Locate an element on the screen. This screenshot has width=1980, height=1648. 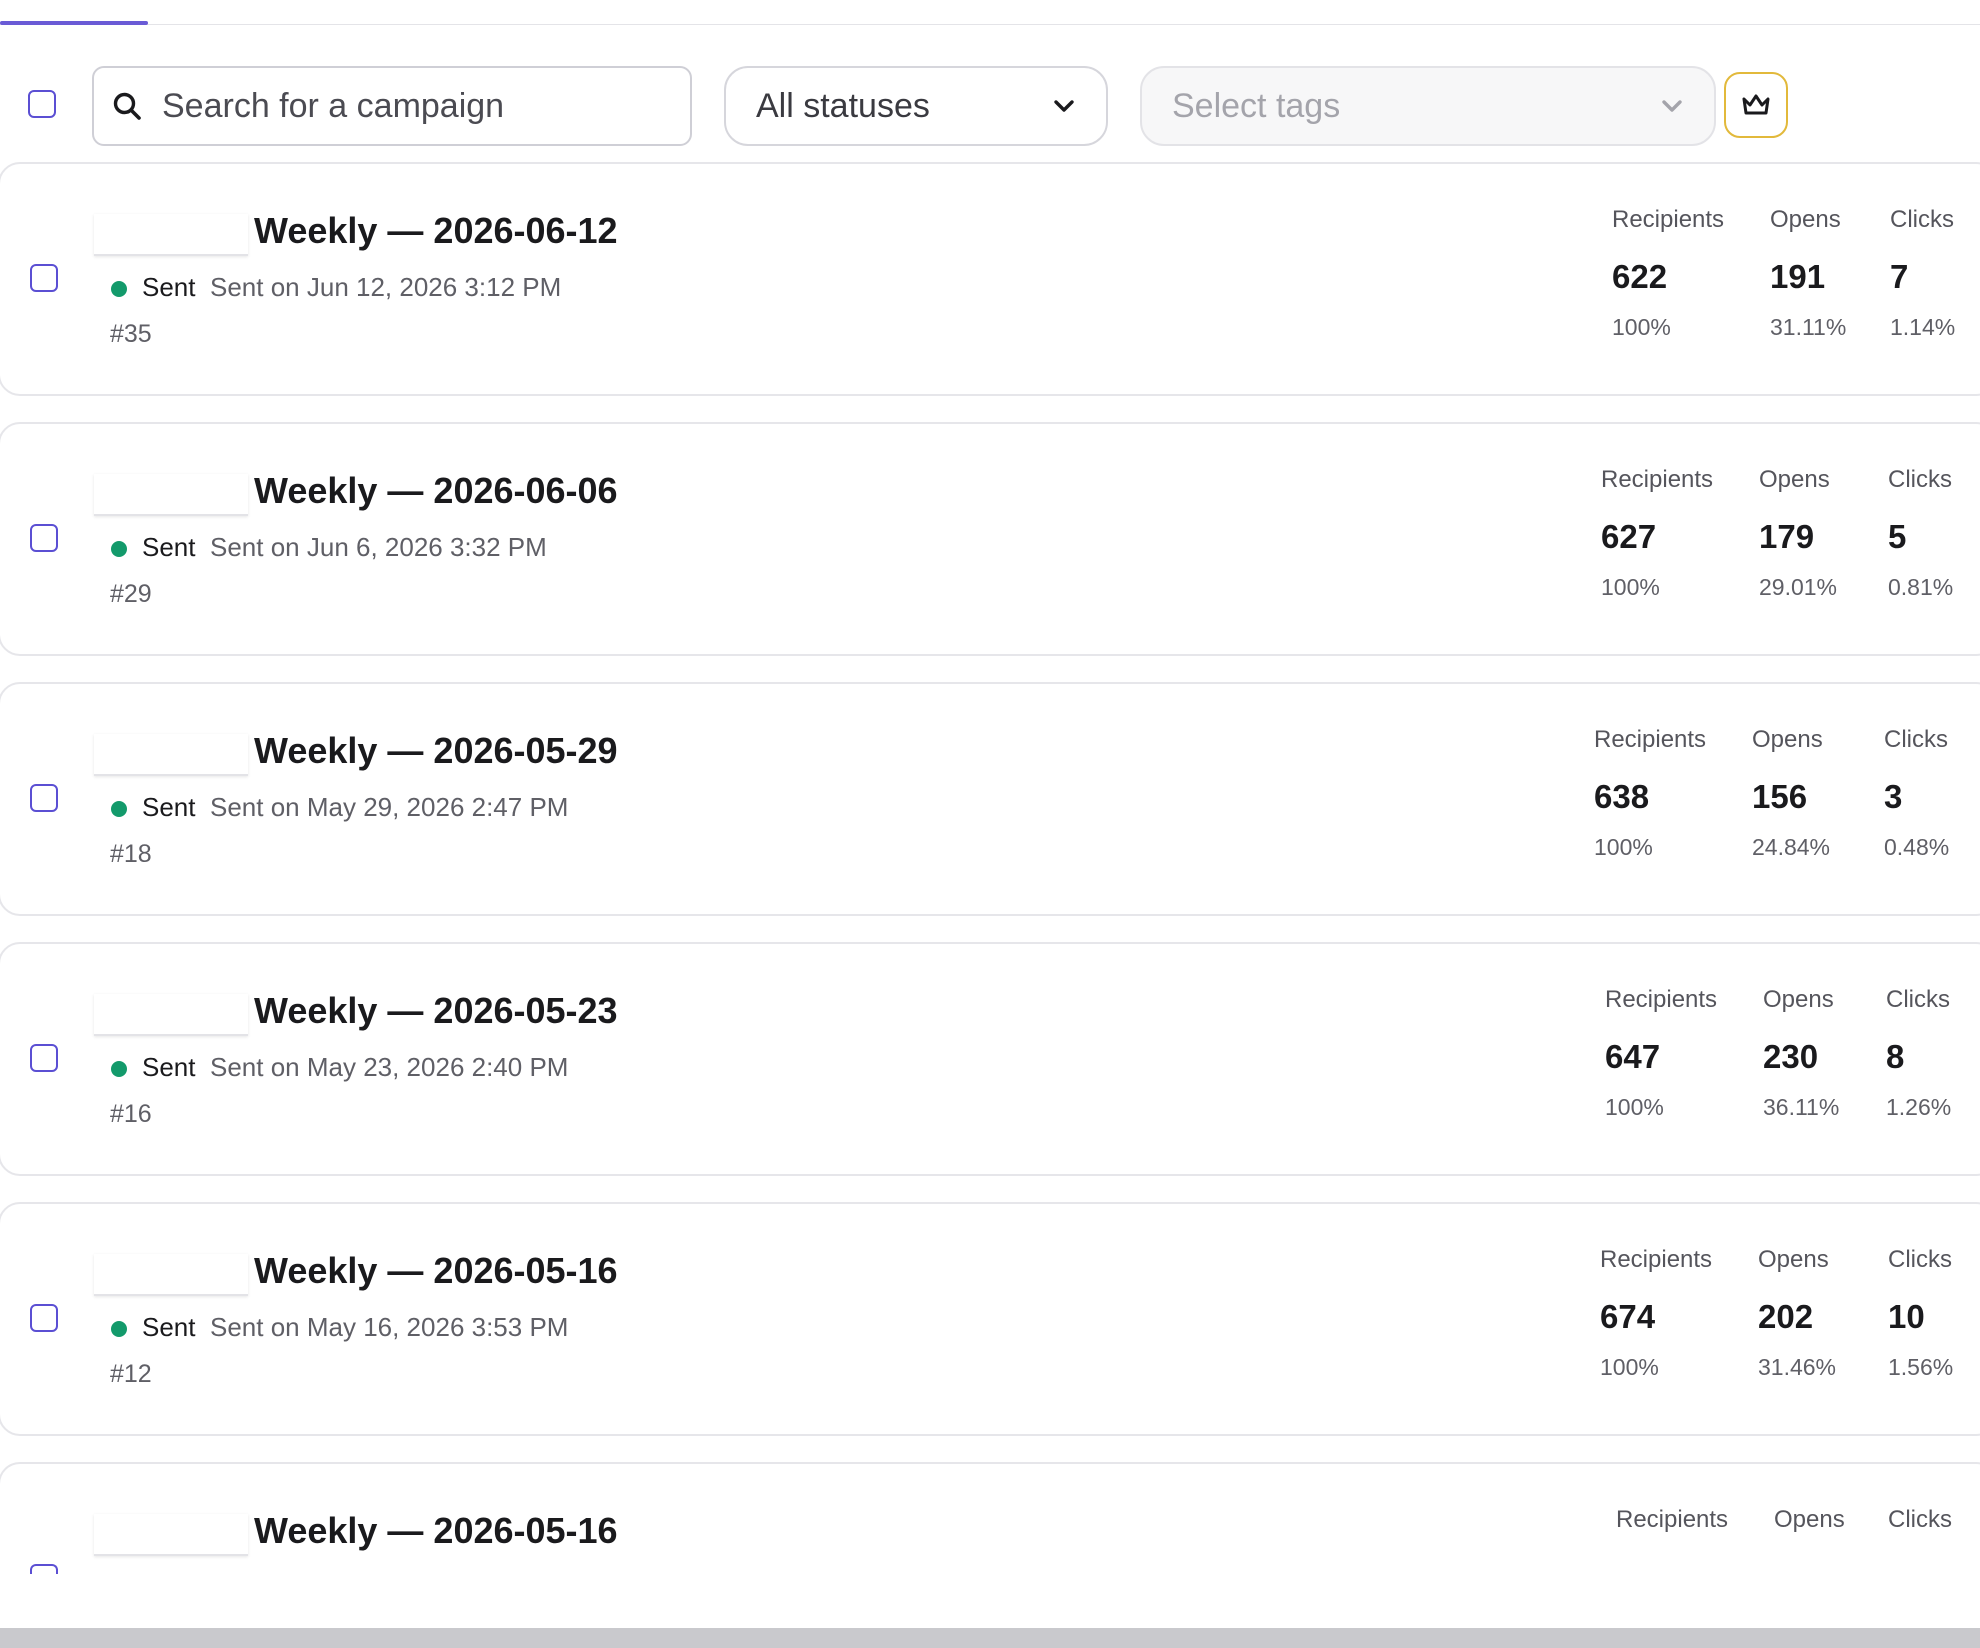
clicks-stat: Clicks 8 1.26% is located at coordinates (1918, 1053).